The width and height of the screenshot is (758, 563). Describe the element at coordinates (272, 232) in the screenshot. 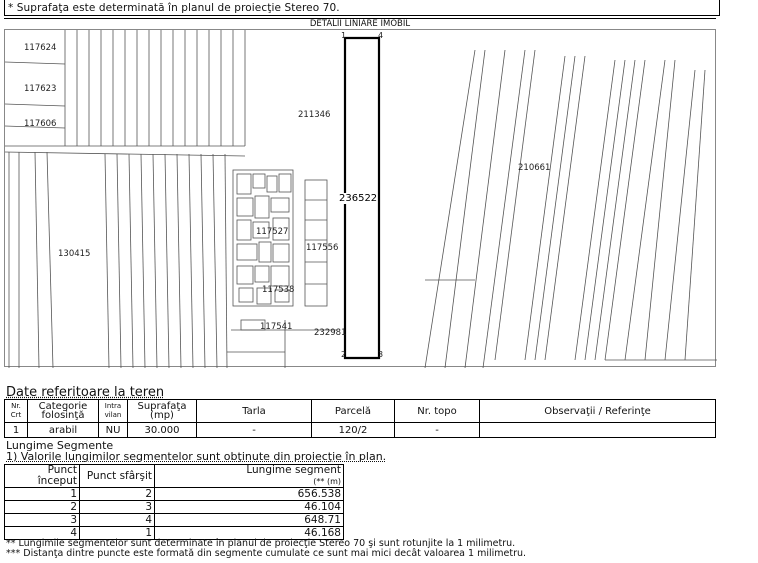

I see `parcel-label: 117527` at that location.